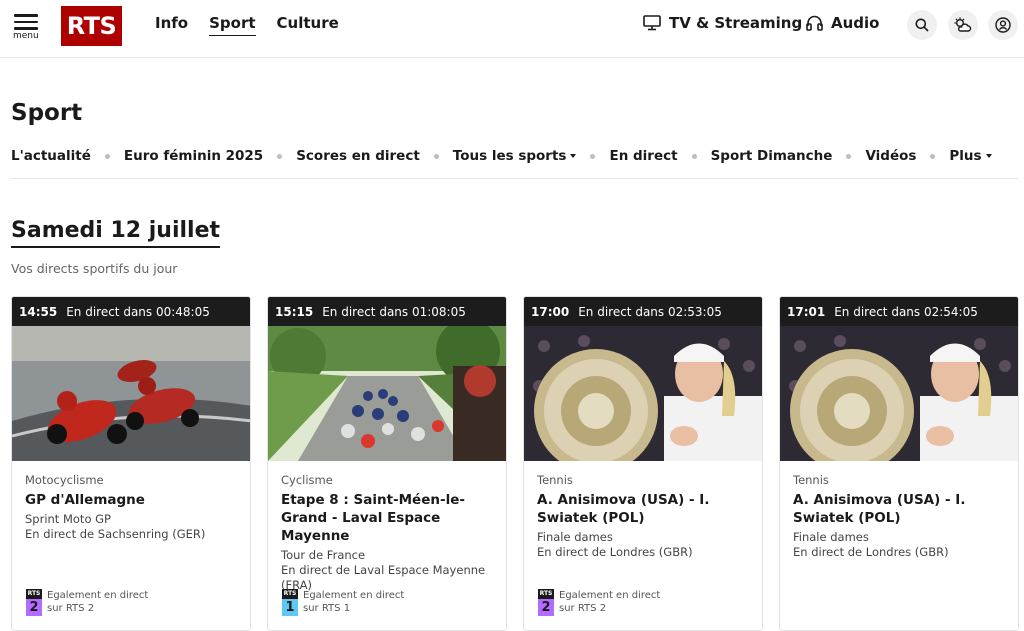 The width and height of the screenshot is (1024, 631). Describe the element at coordinates (85, 500) in the screenshot. I see `event-title: GP d'Allemagne` at that location.